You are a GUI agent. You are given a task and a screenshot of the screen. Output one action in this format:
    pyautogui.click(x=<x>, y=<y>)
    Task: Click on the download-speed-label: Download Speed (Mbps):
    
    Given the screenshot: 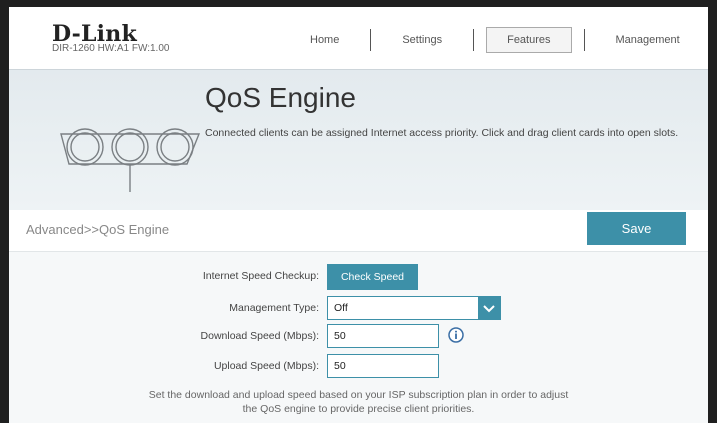 What is the action you would take?
    pyautogui.click(x=259, y=336)
    